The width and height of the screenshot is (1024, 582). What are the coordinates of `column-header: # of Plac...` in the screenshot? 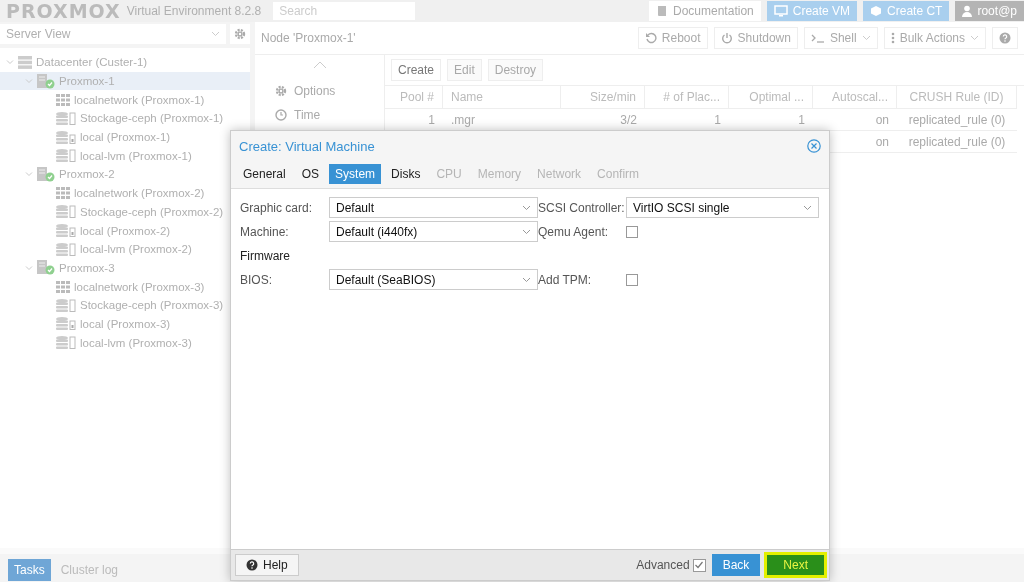 It's located at (687, 97).